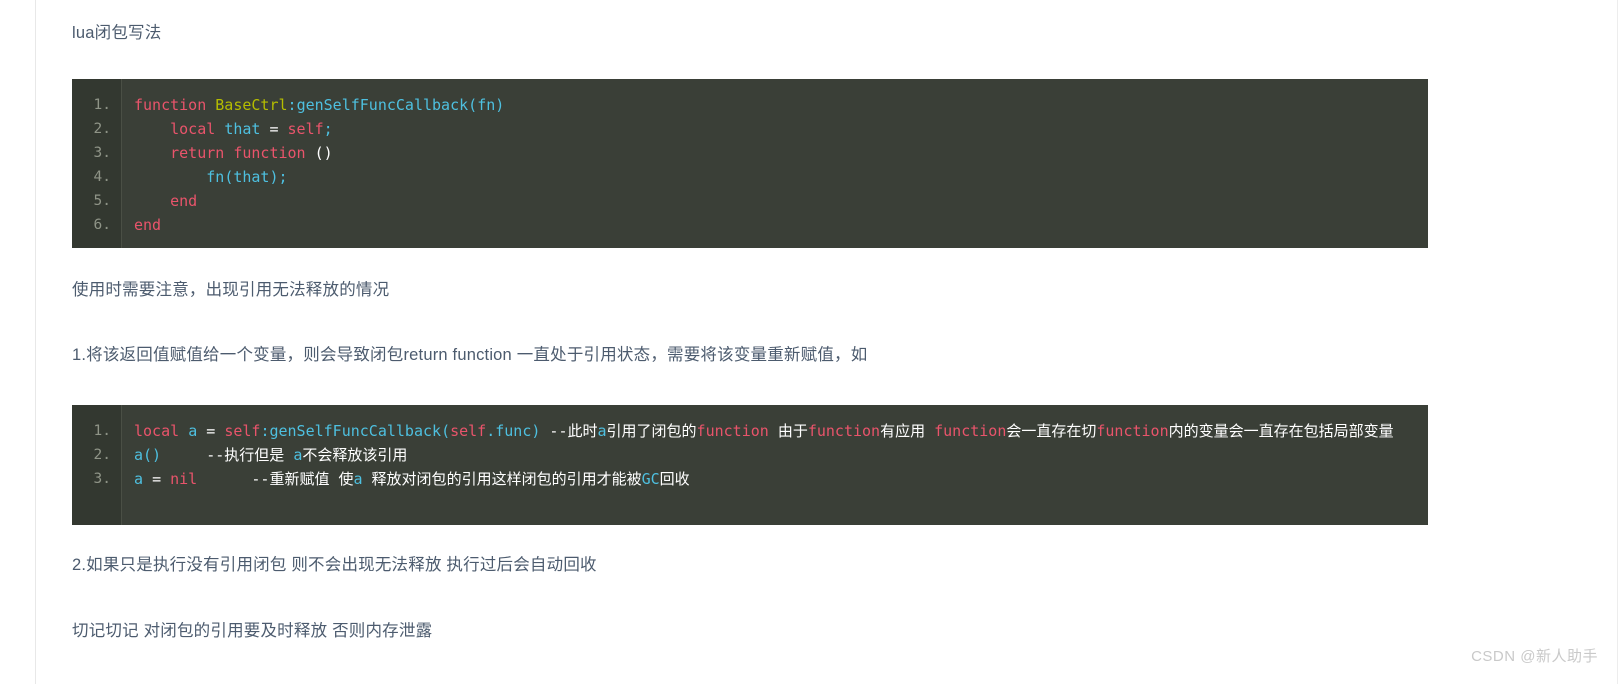  I want to click on code-line: 3. return function (), so click(750, 153).